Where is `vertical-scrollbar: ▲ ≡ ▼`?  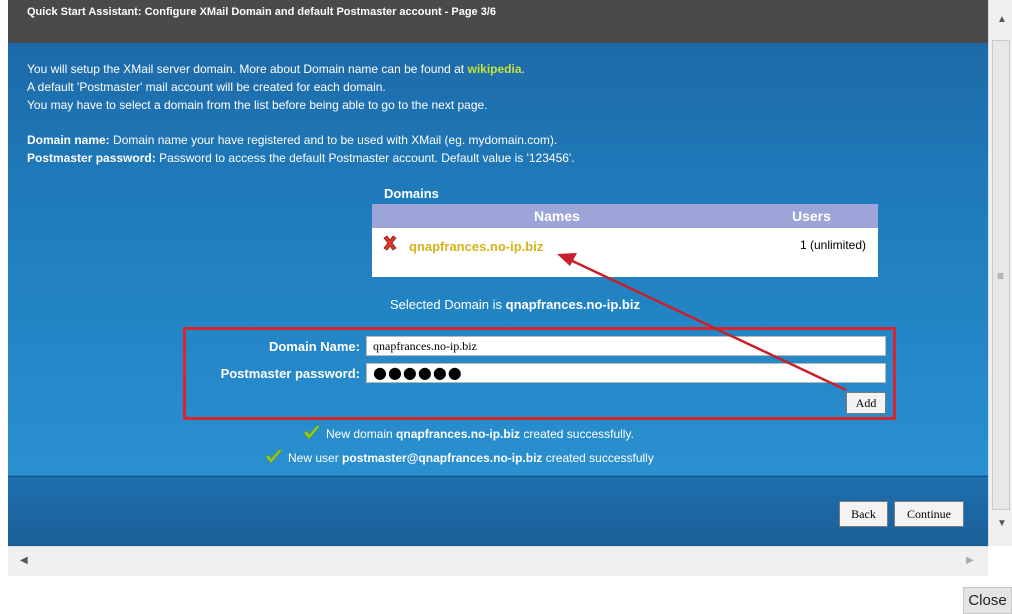 vertical-scrollbar: ▲ ≡ ▼ is located at coordinates (1000, 273).